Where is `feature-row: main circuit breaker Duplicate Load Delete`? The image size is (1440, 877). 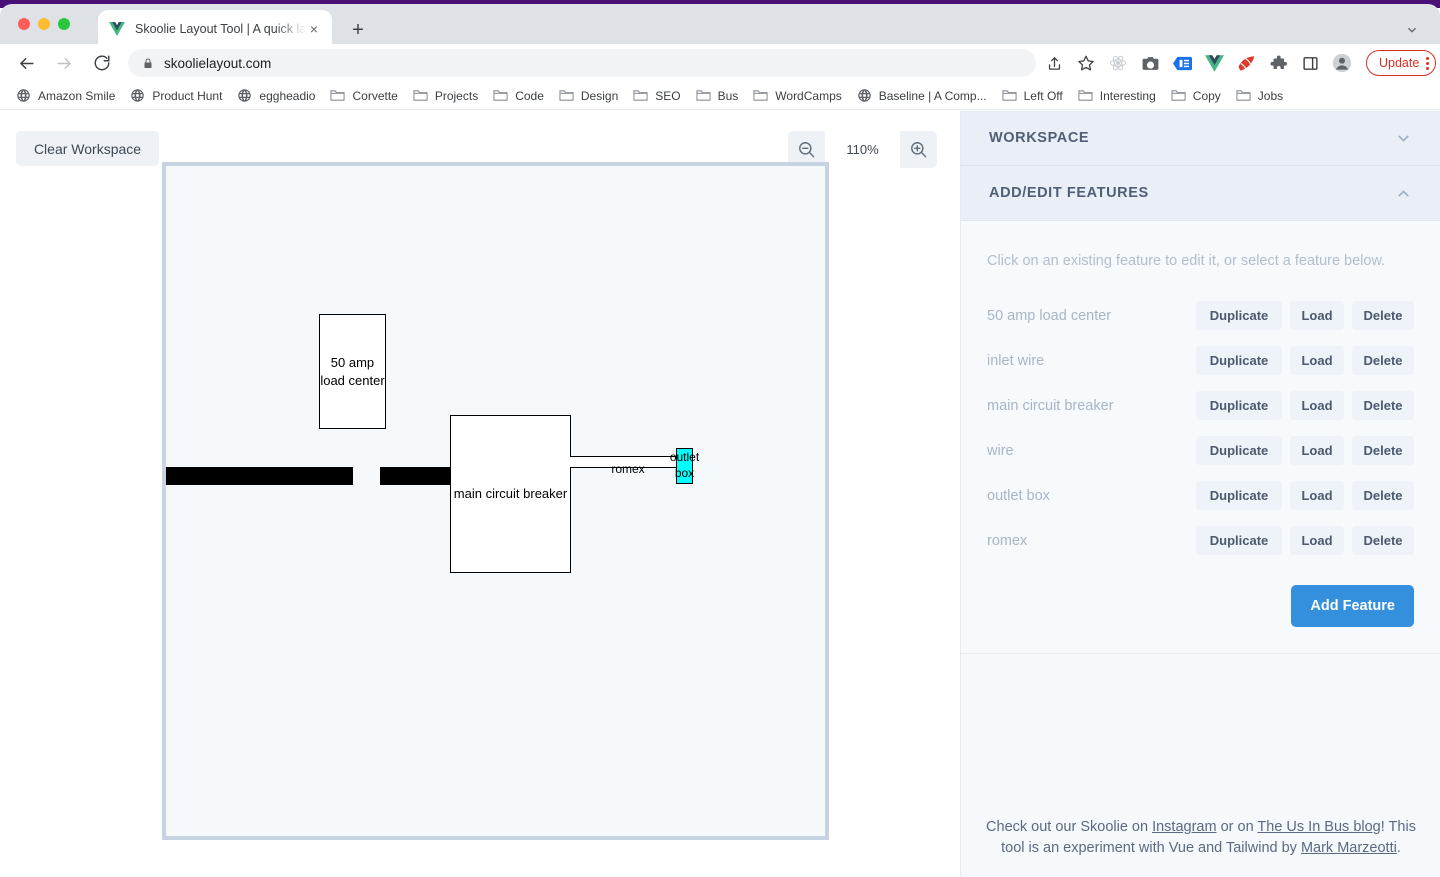 feature-row: main circuit breaker Duplicate Load Delete is located at coordinates (1200, 405).